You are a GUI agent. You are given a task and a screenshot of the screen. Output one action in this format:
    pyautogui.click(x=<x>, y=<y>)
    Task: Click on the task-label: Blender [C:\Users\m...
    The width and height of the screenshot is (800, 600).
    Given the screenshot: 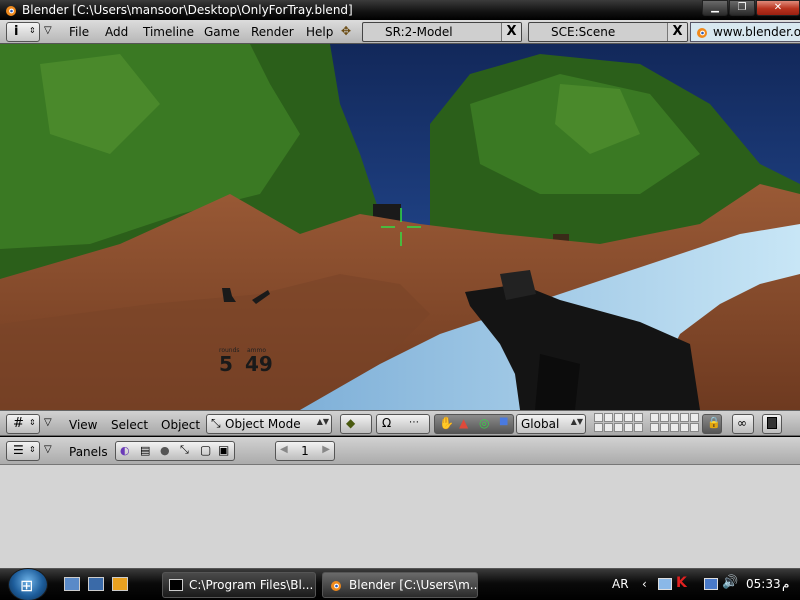 What is the action you would take?
    pyautogui.click(x=413, y=585)
    